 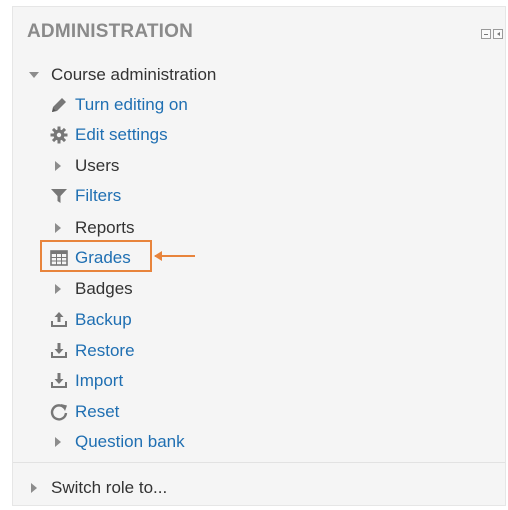 I want to click on collapse-block-icon, so click(x=486, y=34).